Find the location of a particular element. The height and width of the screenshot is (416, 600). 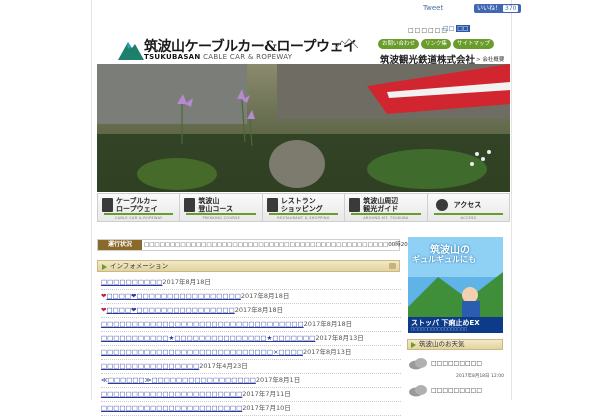

nav-label: アクセス is located at coordinates (467, 205).